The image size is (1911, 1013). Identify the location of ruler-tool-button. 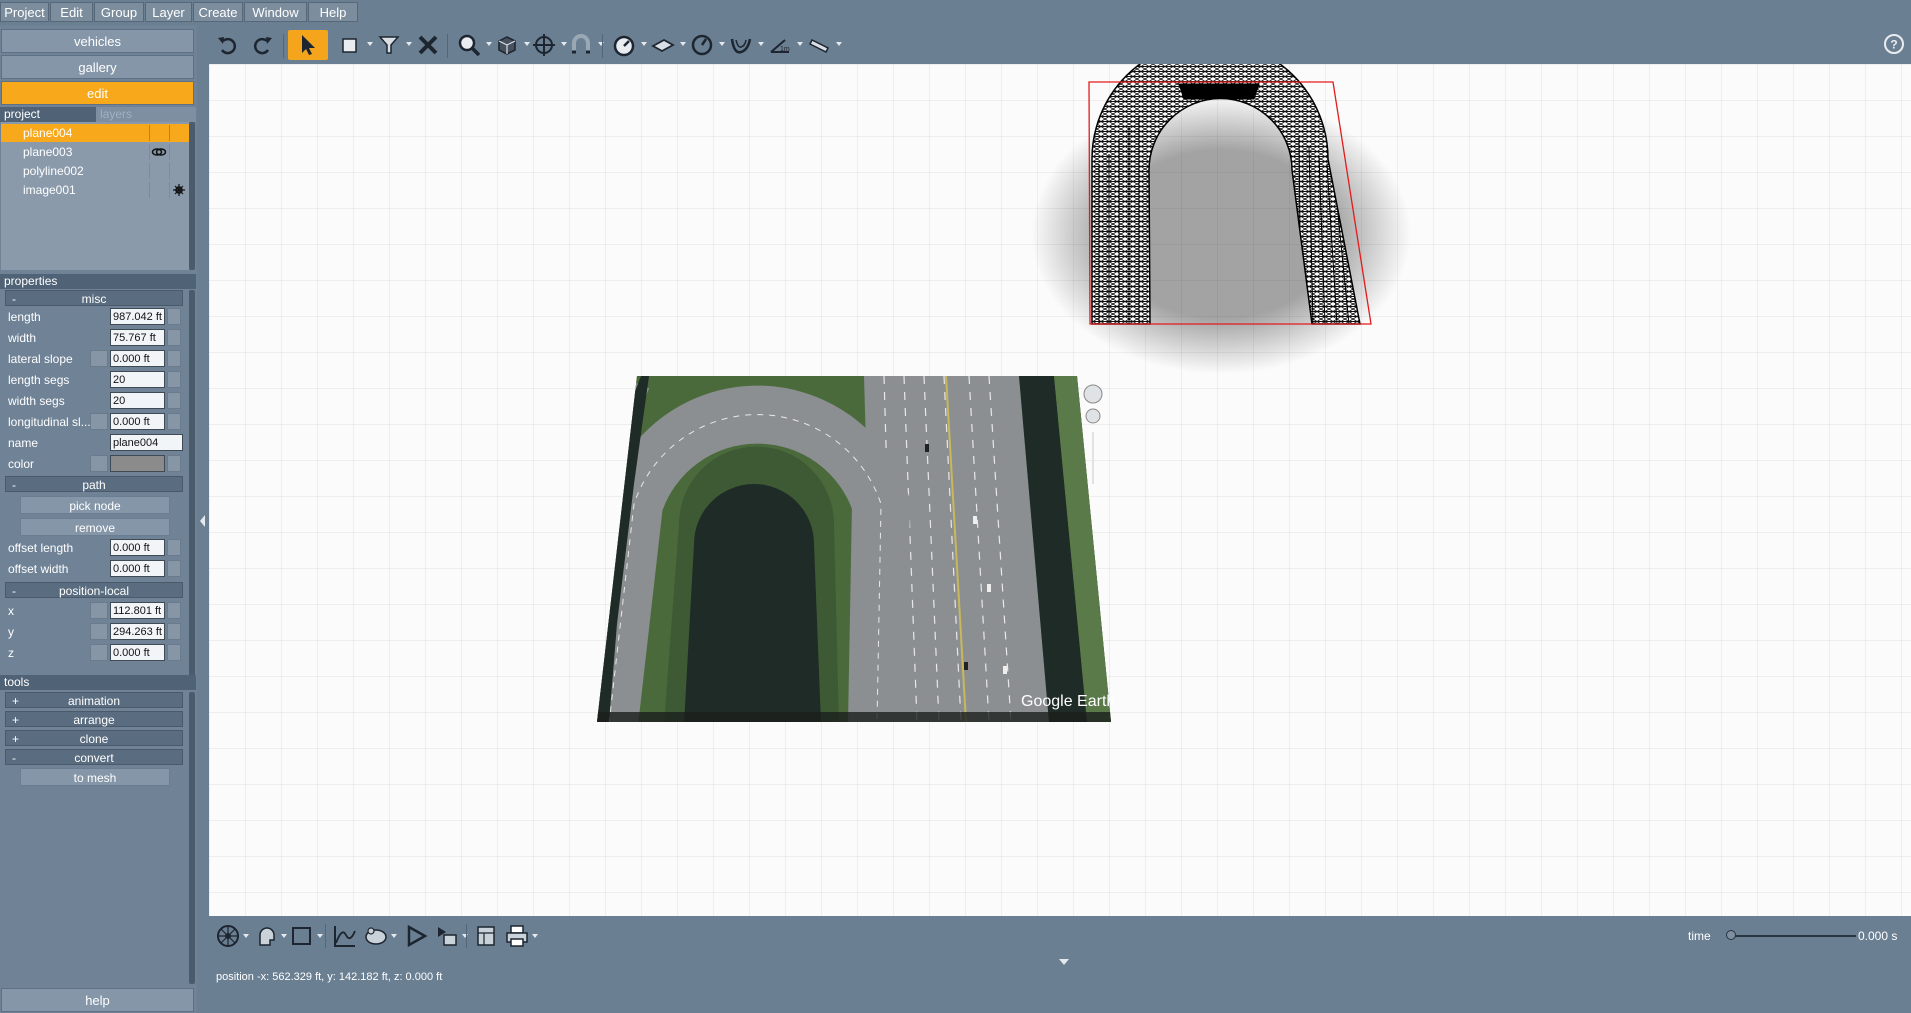
(823, 45).